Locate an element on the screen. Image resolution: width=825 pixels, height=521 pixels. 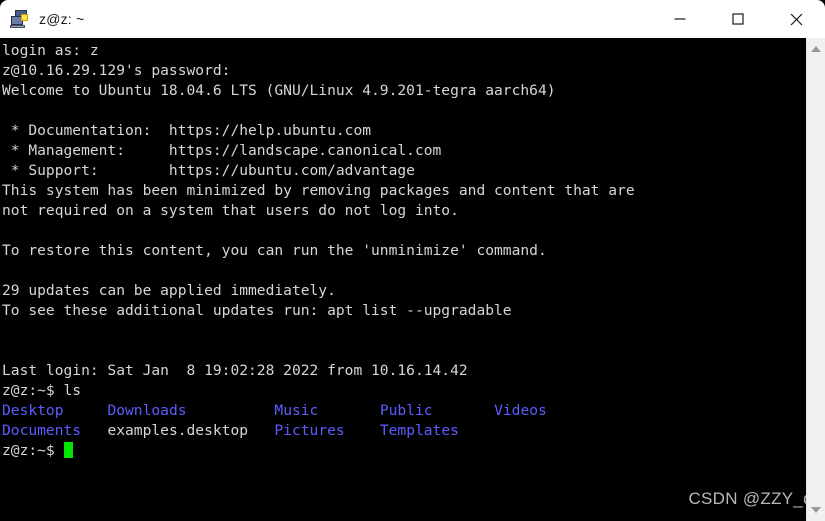
vertical-scrollbar is located at coordinates (815, 279).